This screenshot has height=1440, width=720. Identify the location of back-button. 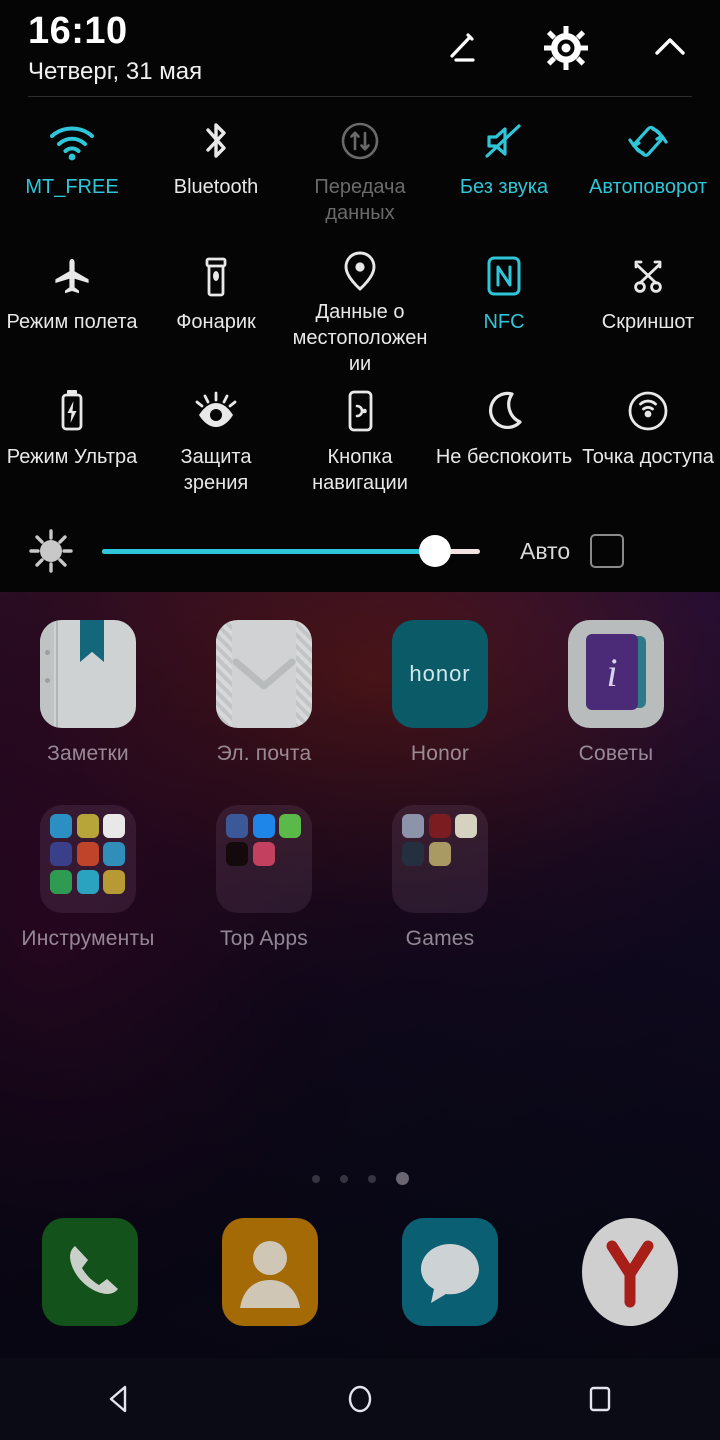
(120, 1399).